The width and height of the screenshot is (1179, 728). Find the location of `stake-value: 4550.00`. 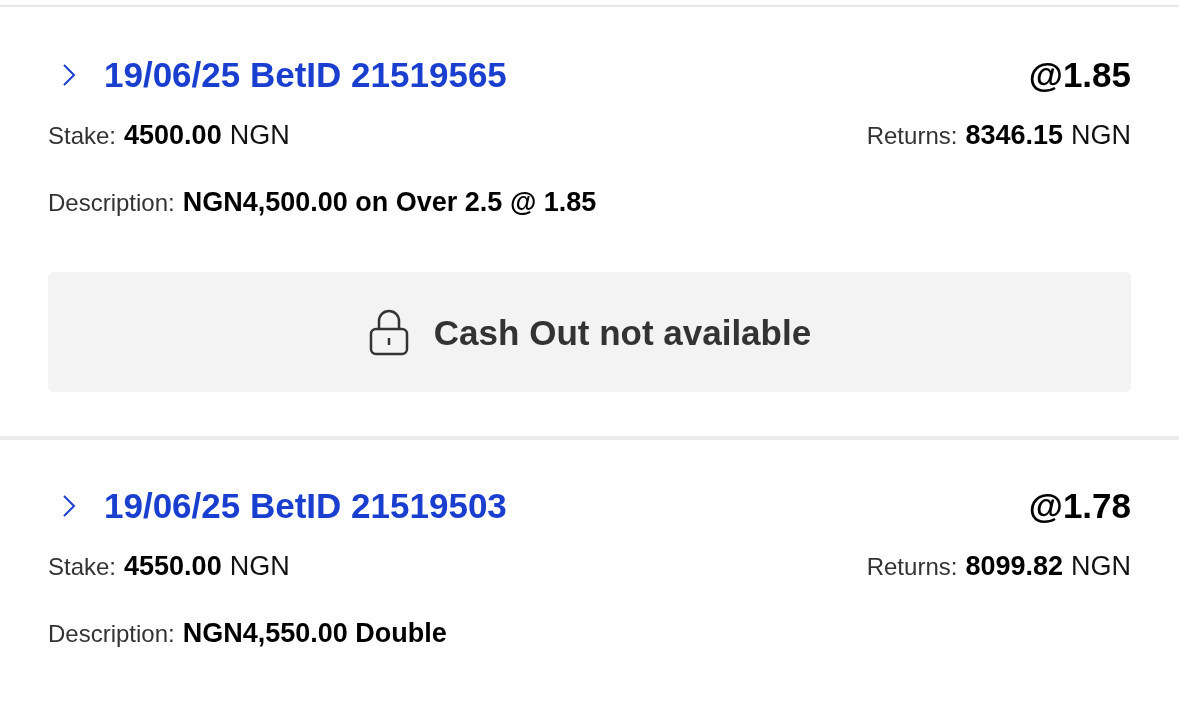

stake-value: 4550.00 is located at coordinates (173, 566).